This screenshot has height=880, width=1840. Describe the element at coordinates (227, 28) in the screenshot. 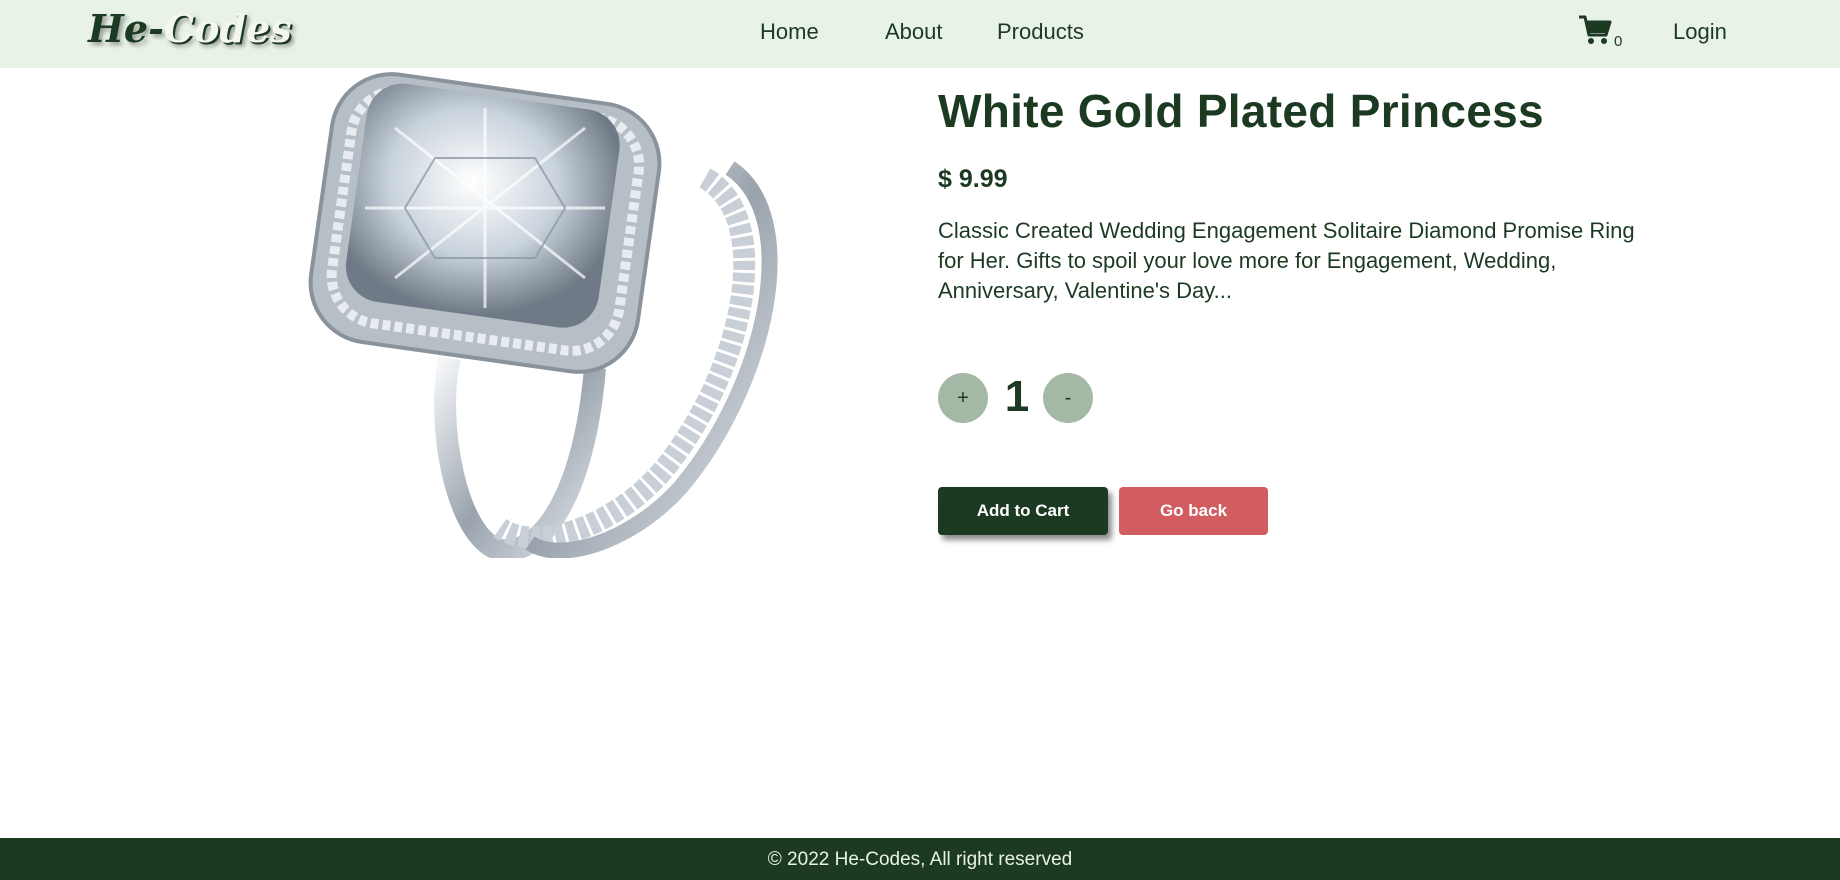

I see `logo-suffix: Codes` at that location.